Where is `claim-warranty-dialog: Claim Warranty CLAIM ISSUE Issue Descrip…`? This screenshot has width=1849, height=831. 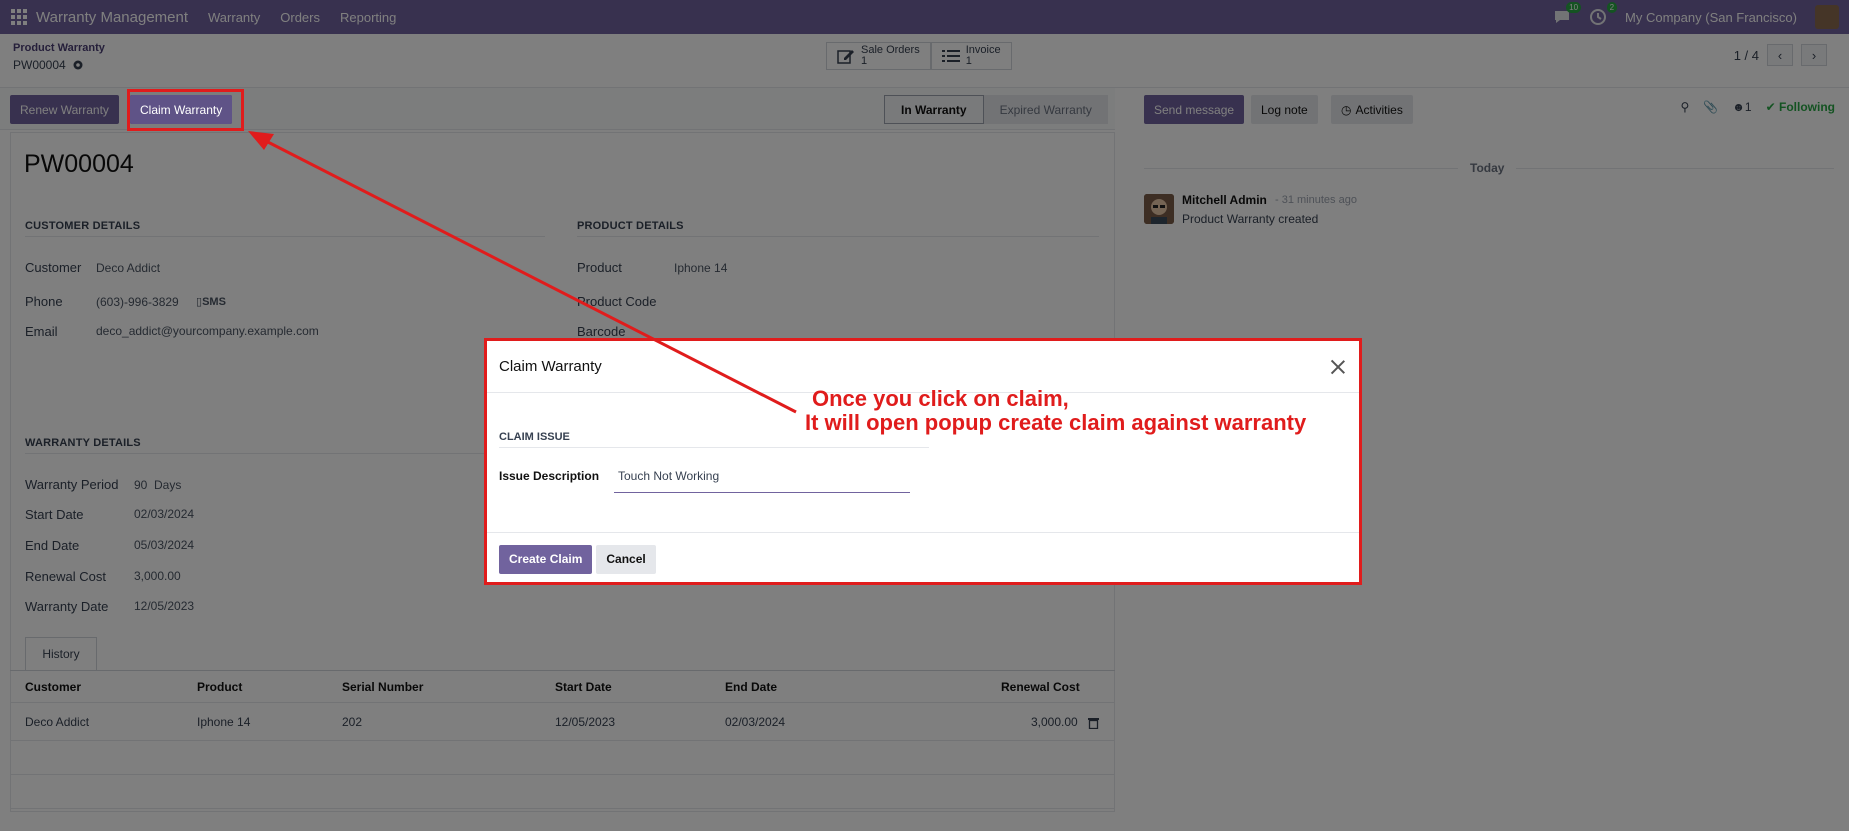 claim-warranty-dialog: Claim Warranty CLAIM ISSUE Issue Descrip… is located at coordinates (923, 461).